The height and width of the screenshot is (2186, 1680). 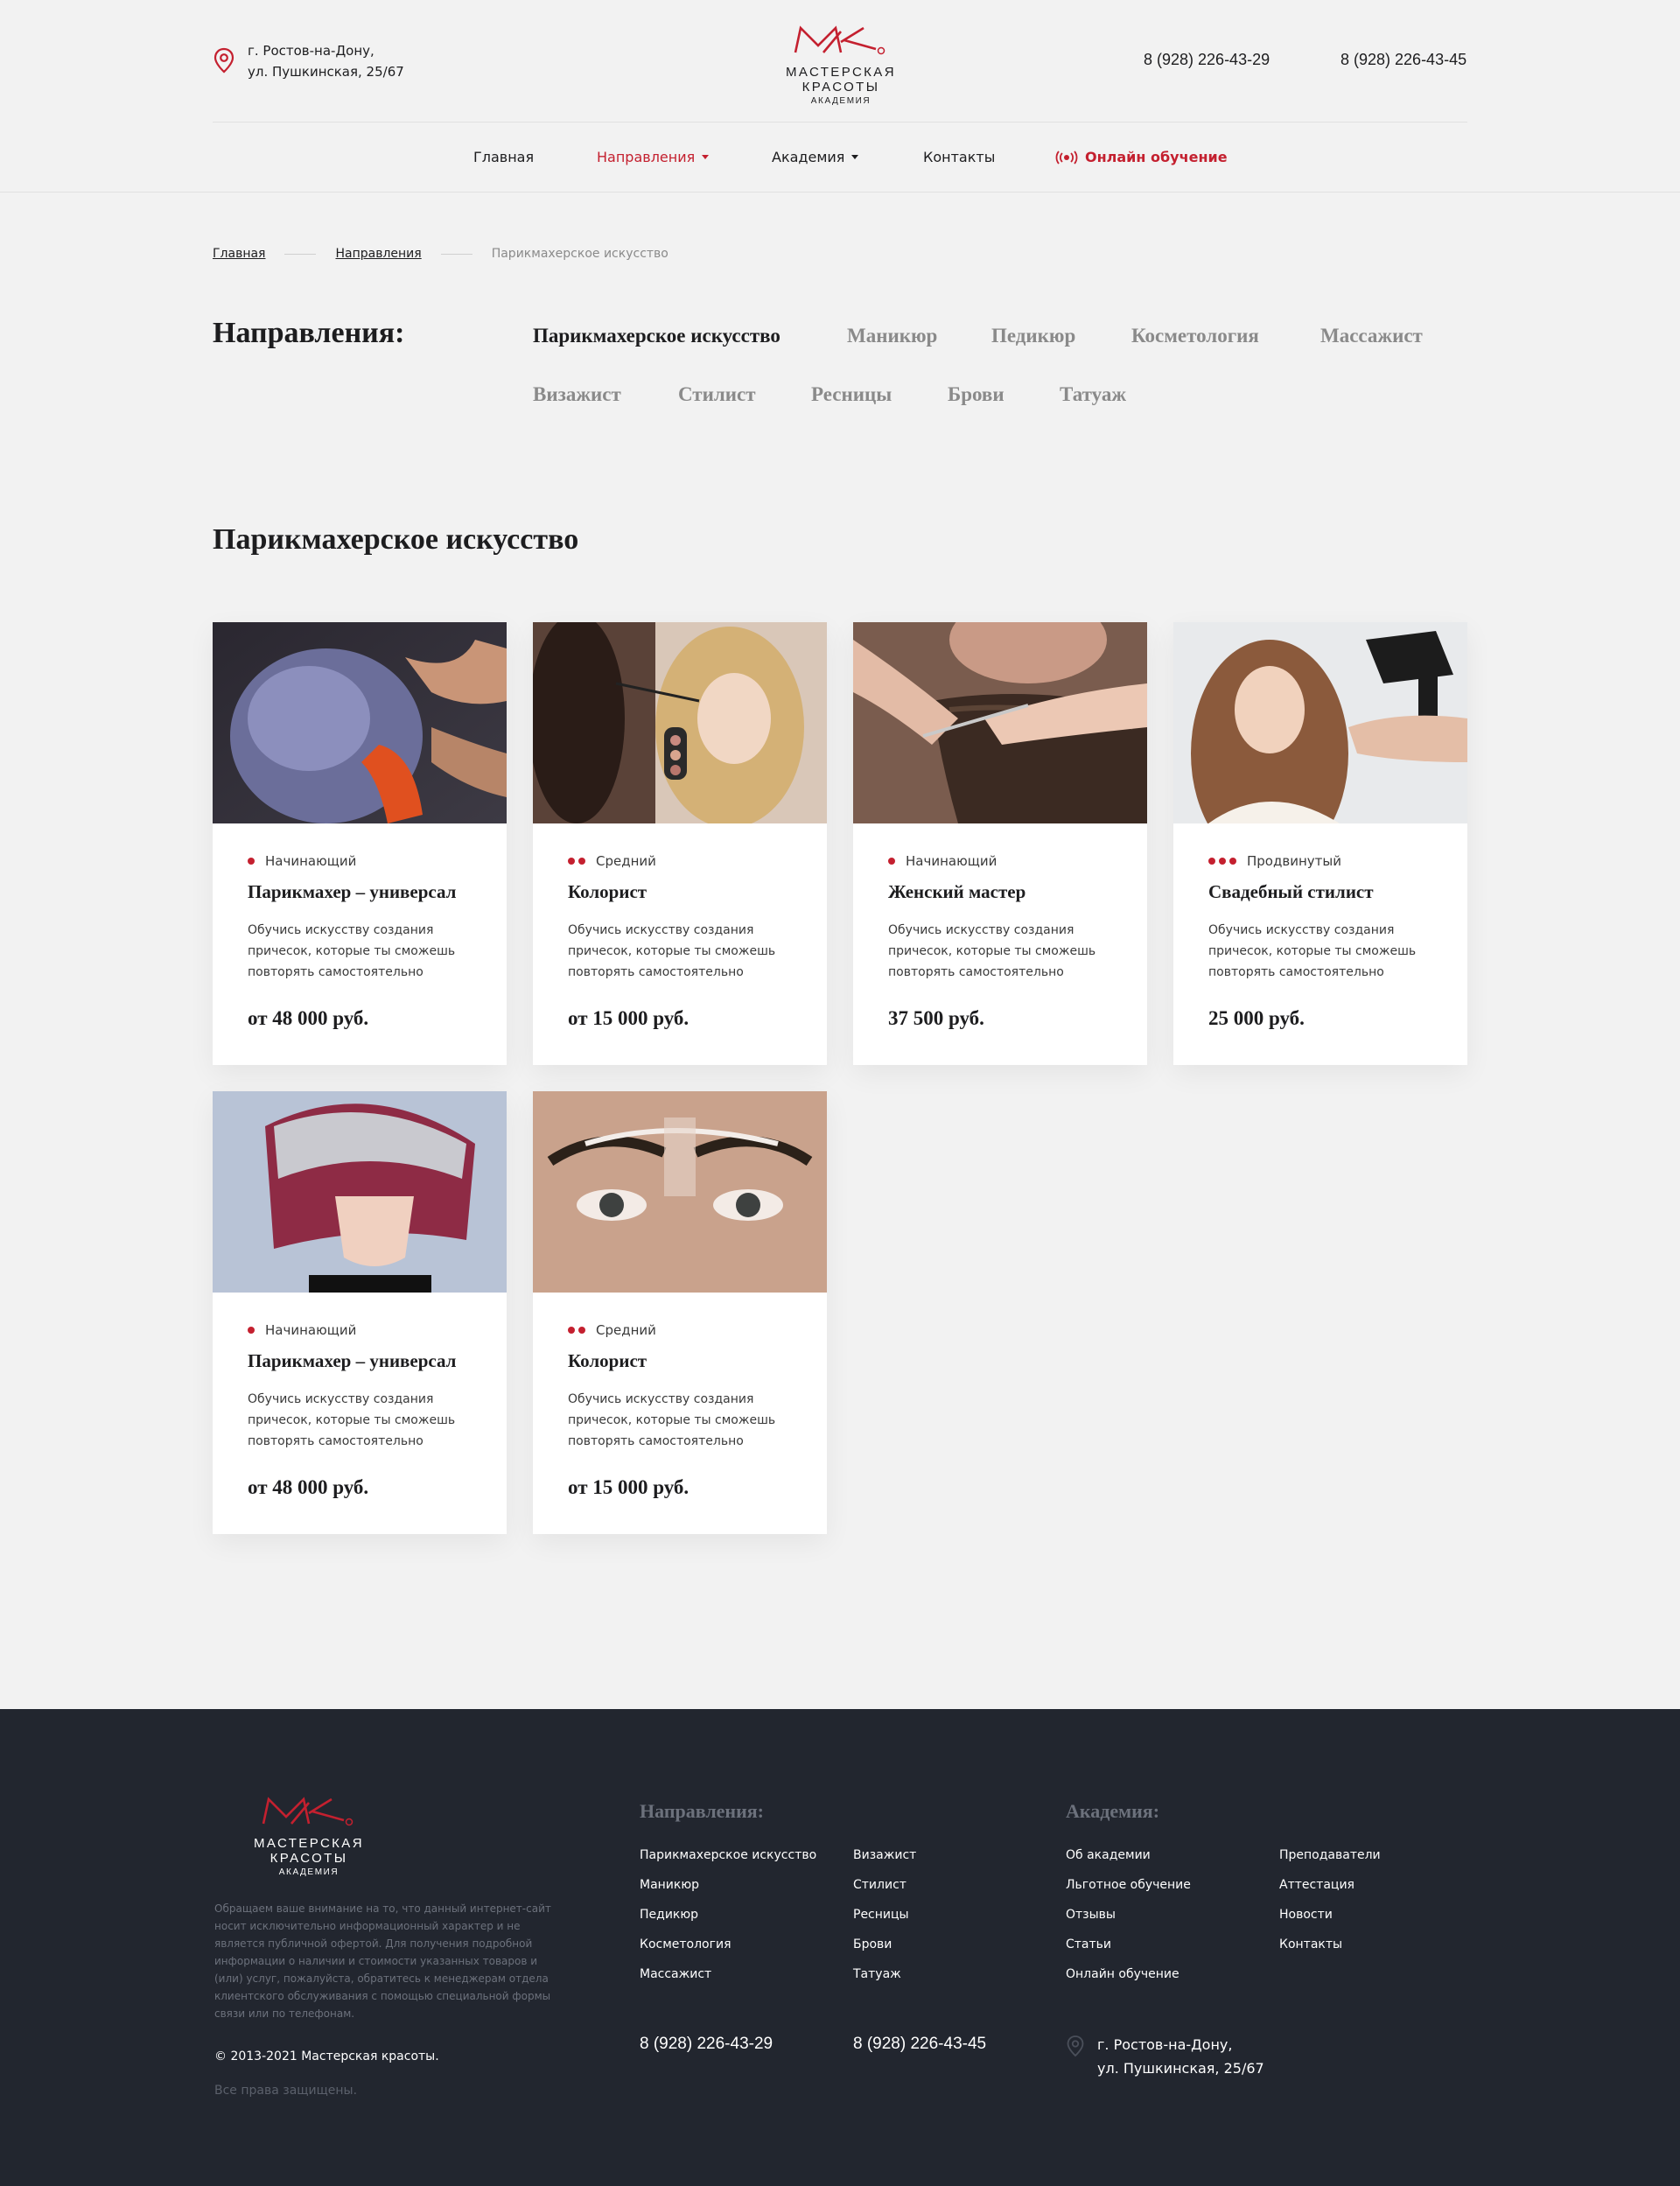 What do you see at coordinates (851, 394) in the screenshot?
I see `direction-lashes: Ресницы` at bounding box center [851, 394].